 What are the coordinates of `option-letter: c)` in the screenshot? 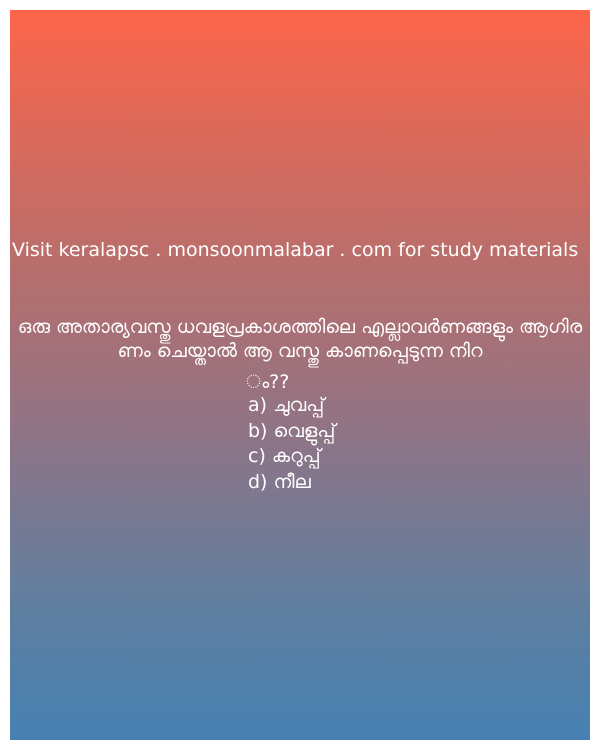 It's located at (257, 456).